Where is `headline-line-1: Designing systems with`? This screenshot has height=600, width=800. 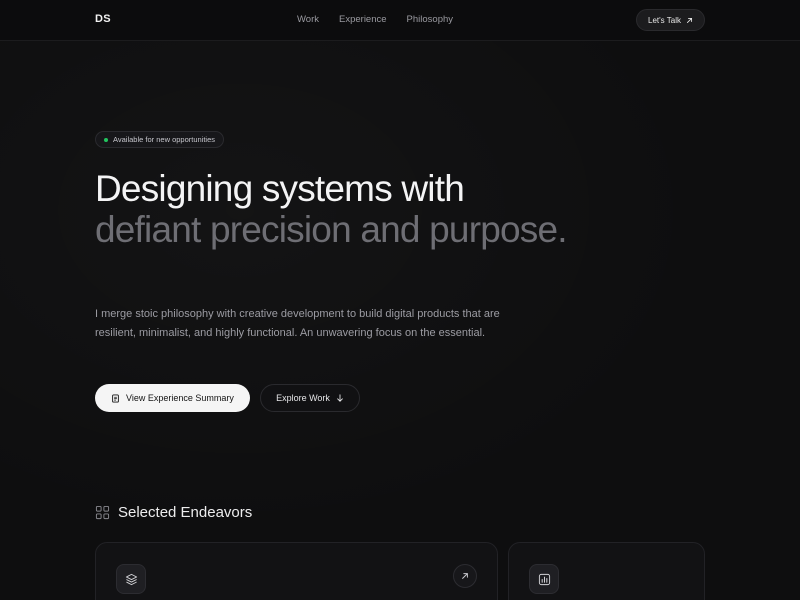 headline-line-1: Designing systems with is located at coordinates (280, 188).